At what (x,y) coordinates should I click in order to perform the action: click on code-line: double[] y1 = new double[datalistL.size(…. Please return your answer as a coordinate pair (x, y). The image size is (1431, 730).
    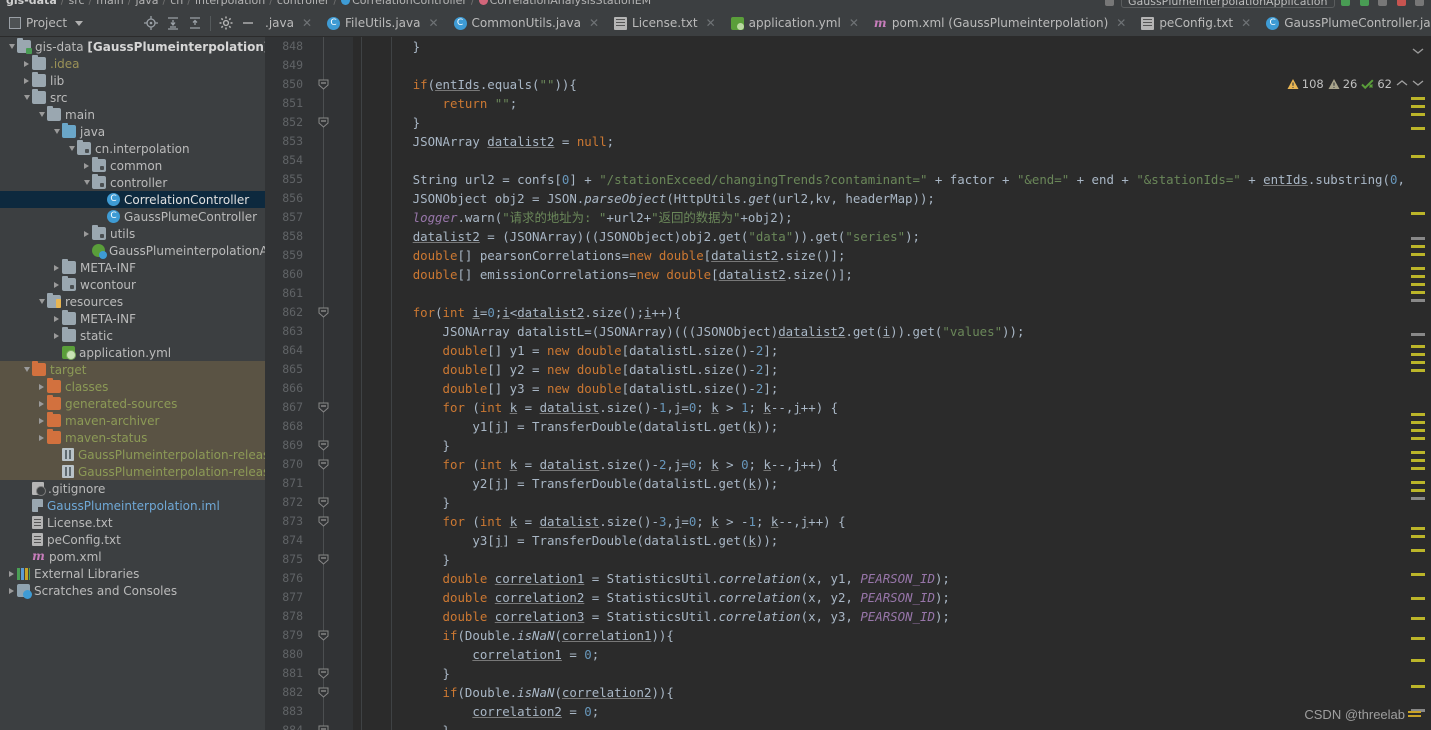
    Looking at the image, I should click on (879, 350).